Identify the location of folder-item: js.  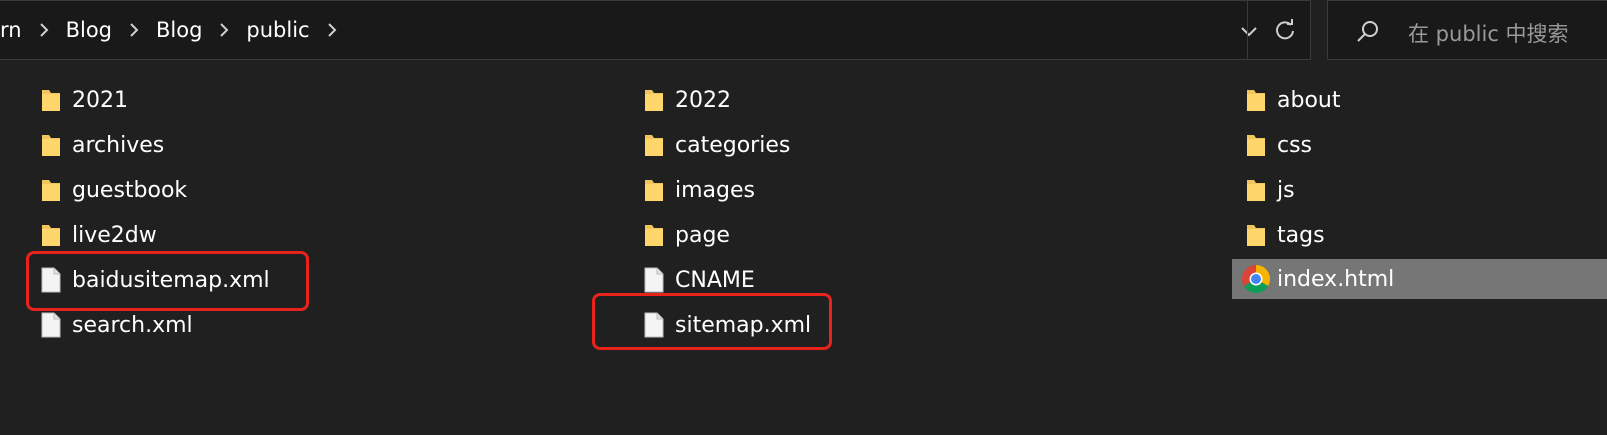
(1268, 190).